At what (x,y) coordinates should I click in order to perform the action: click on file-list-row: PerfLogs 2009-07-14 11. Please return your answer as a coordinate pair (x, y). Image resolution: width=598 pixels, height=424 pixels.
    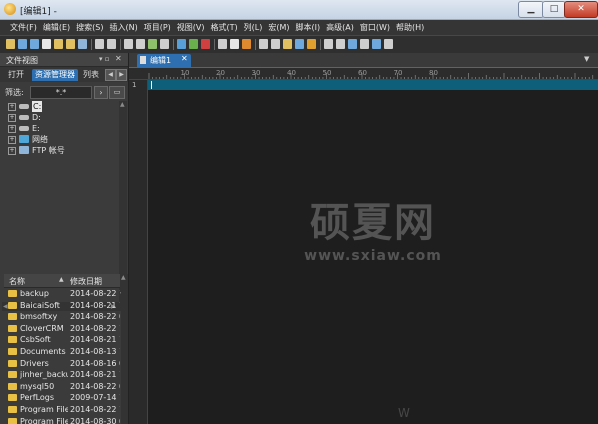
    Looking at the image, I should click on (62, 397).